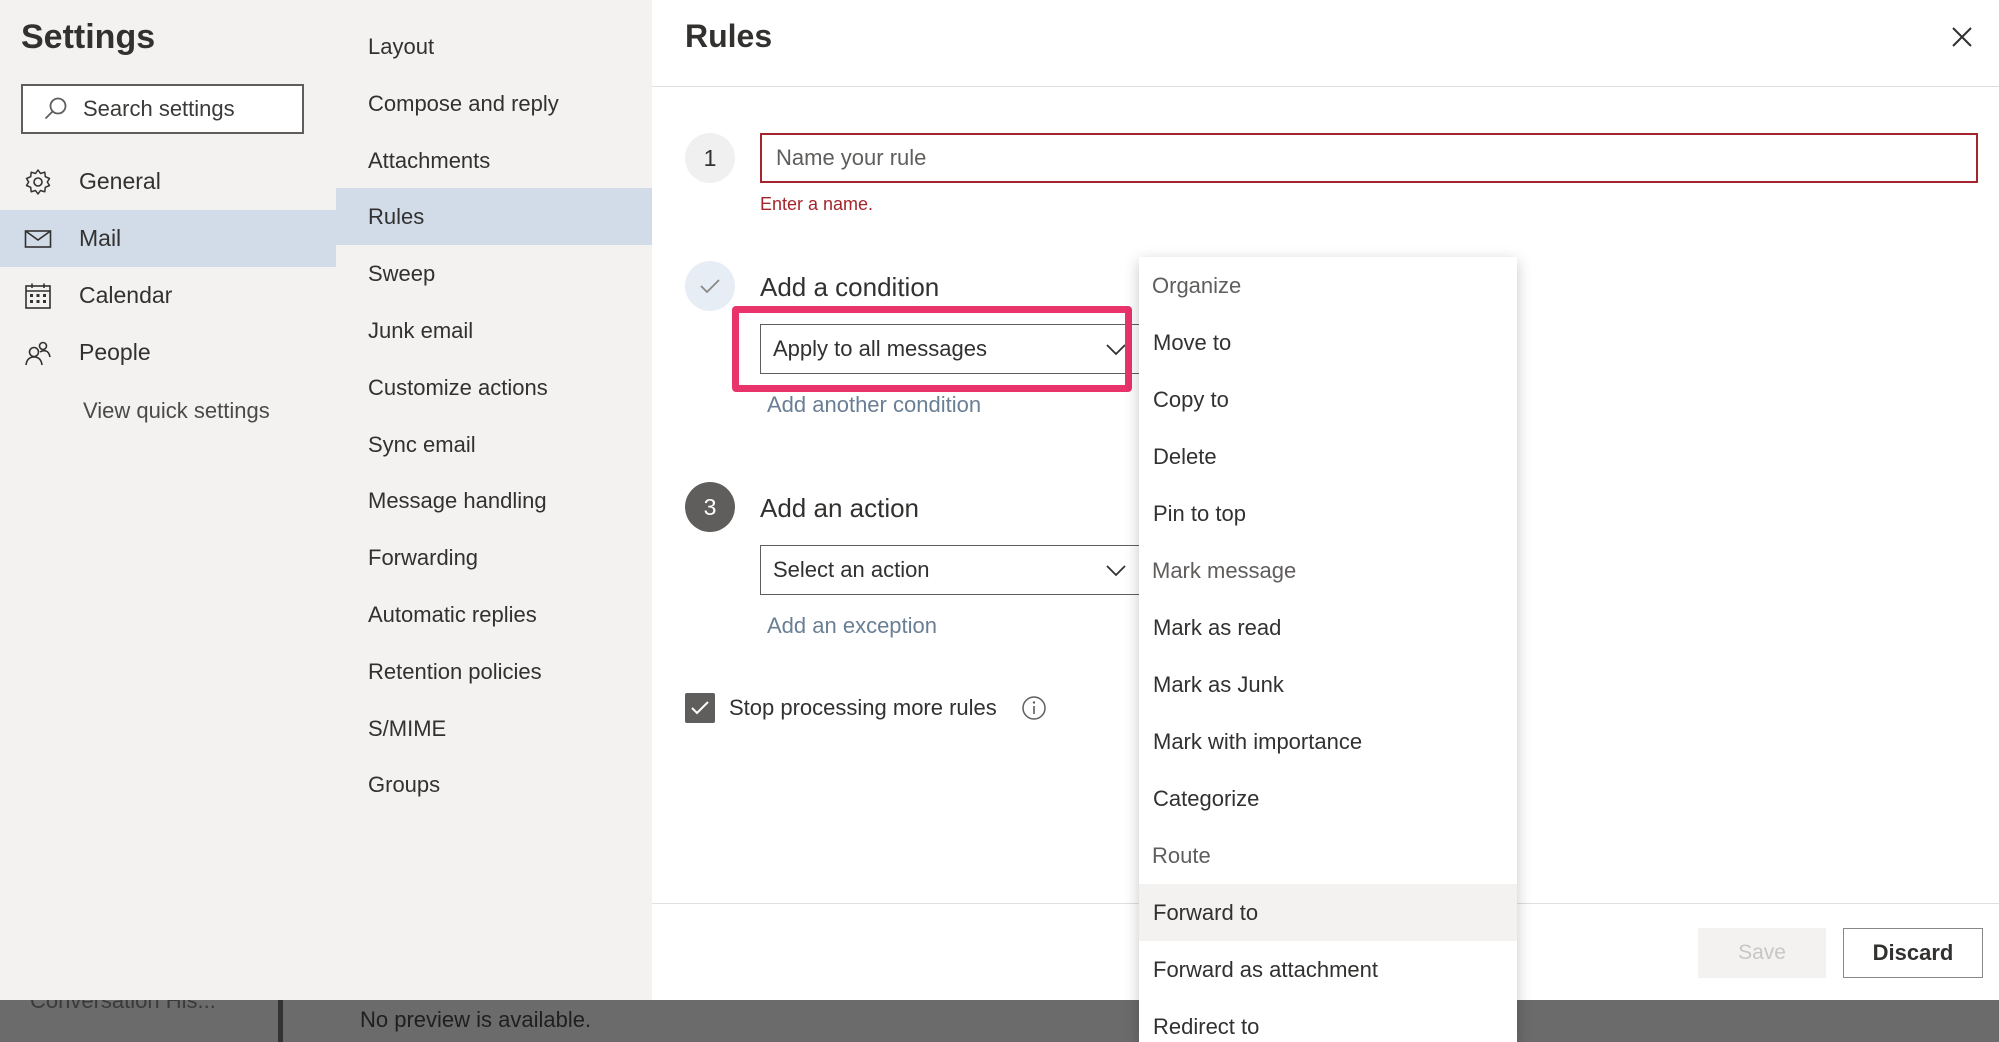 The image size is (1999, 1042). I want to click on mail-nav-layout: Layout, so click(494, 46).